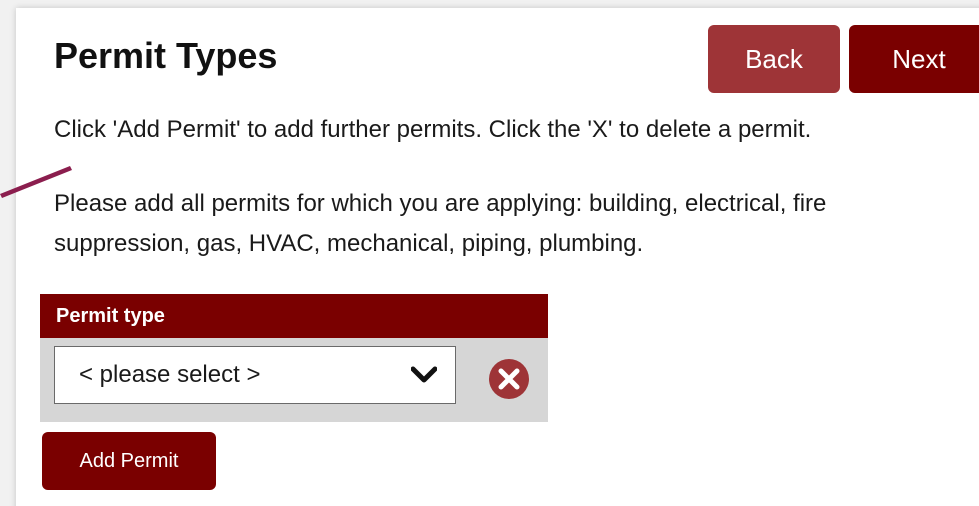  Describe the element at coordinates (166, 55) in the screenshot. I see `page-title: Permit Types` at that location.